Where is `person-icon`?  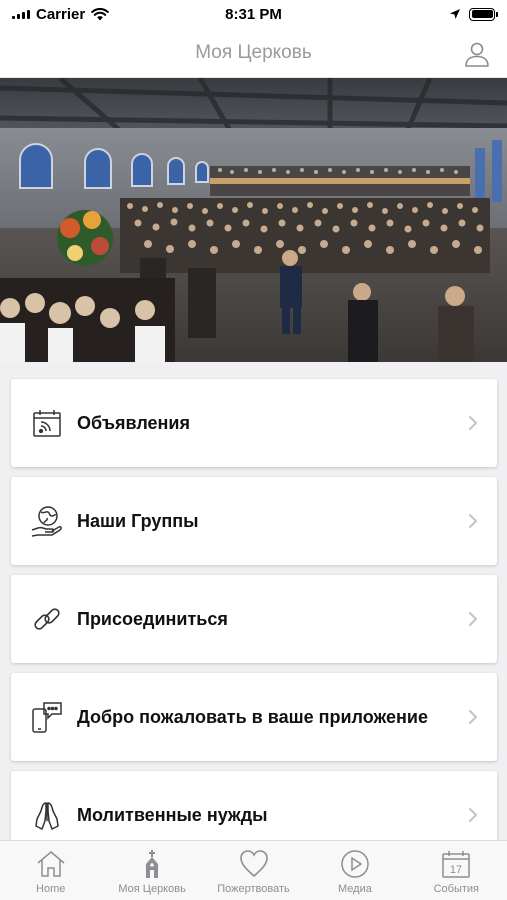
person-icon is located at coordinates (477, 54).